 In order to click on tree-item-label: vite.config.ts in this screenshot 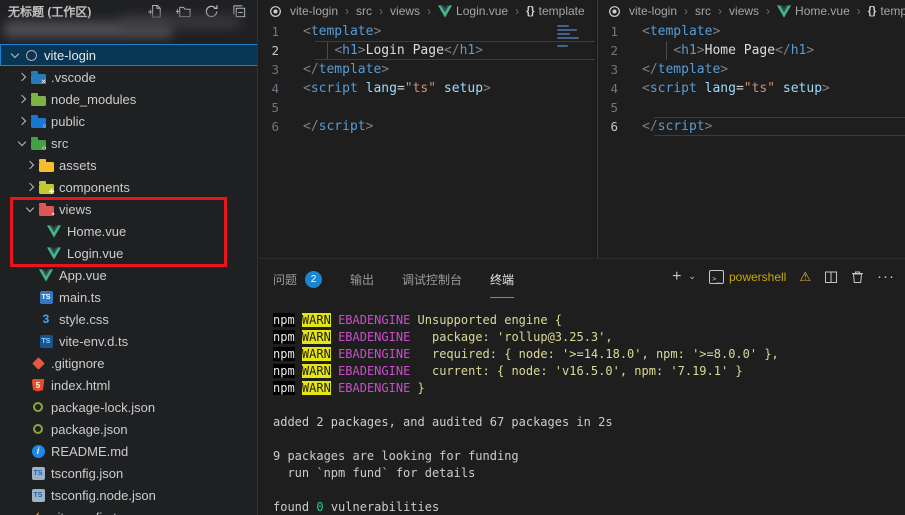, I will do `click(87, 512)`.